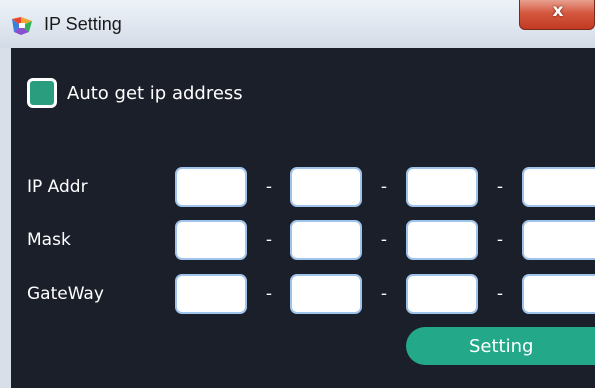  Describe the element at coordinates (83, 24) in the screenshot. I see `window-title: IP Setting` at that location.